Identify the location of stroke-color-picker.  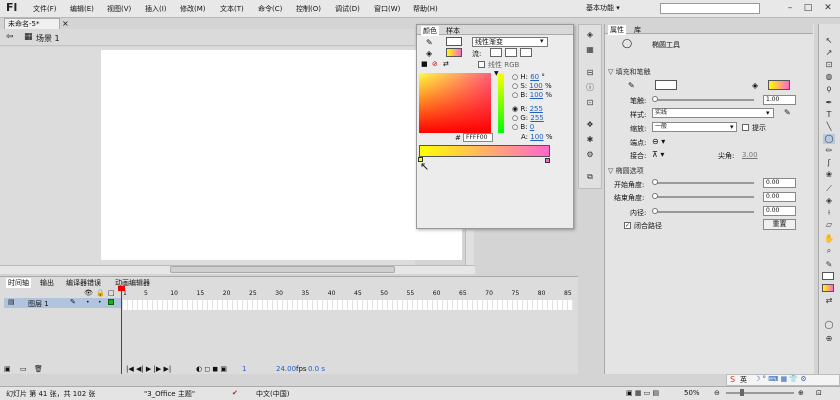
(666, 85).